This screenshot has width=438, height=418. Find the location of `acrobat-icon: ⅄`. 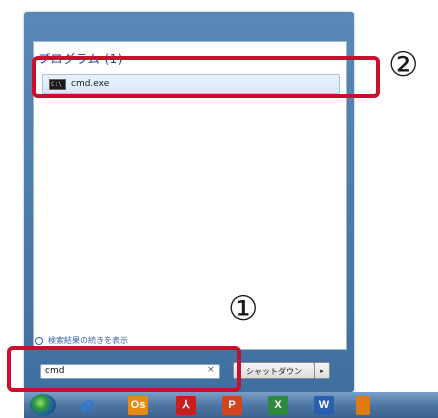

acrobat-icon: ⅄ is located at coordinates (186, 405).